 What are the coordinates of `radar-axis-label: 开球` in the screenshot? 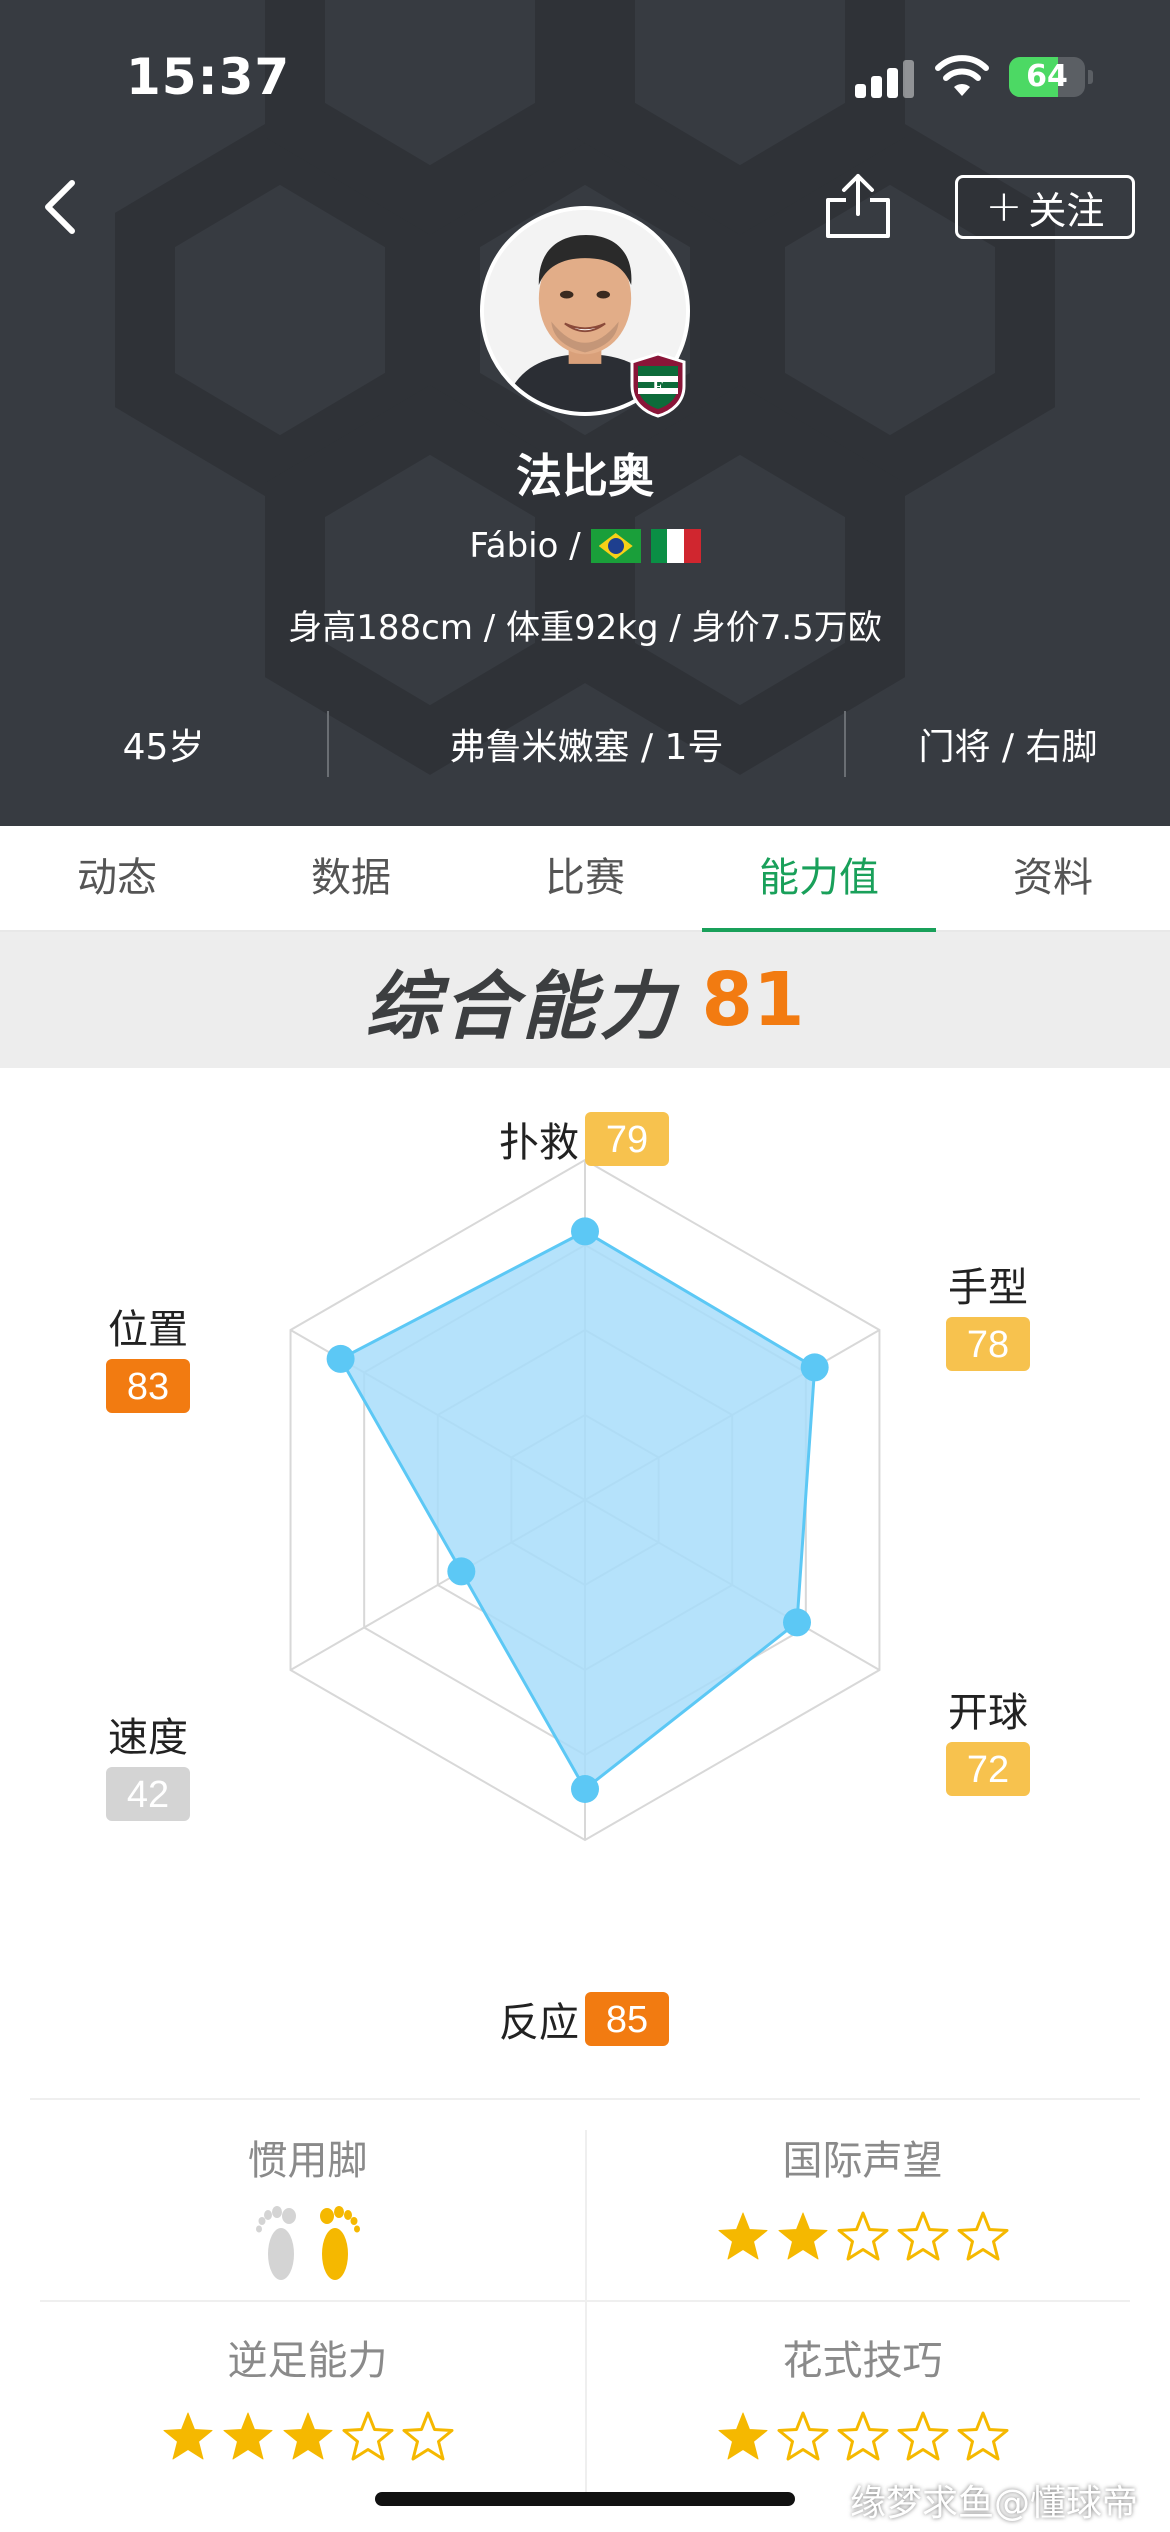 It's located at (988, 1713).